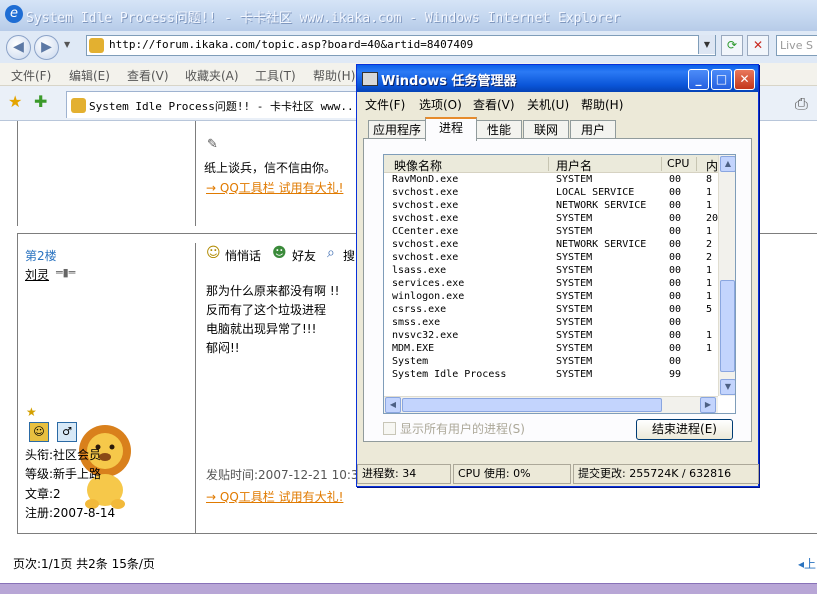  What do you see at coordinates (546, 129) in the screenshot?
I see `tab-networking: 联网` at bounding box center [546, 129].